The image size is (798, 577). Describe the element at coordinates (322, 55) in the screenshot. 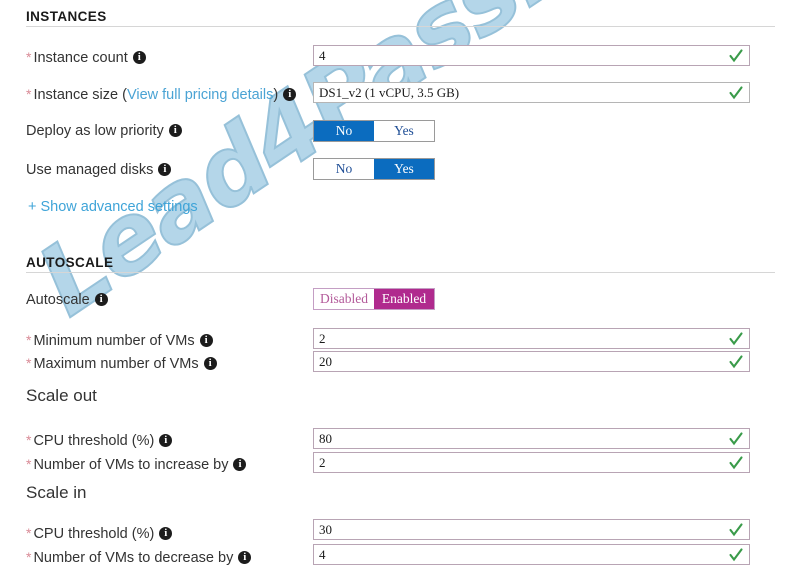

I see `input-instance-count-value: 4` at that location.